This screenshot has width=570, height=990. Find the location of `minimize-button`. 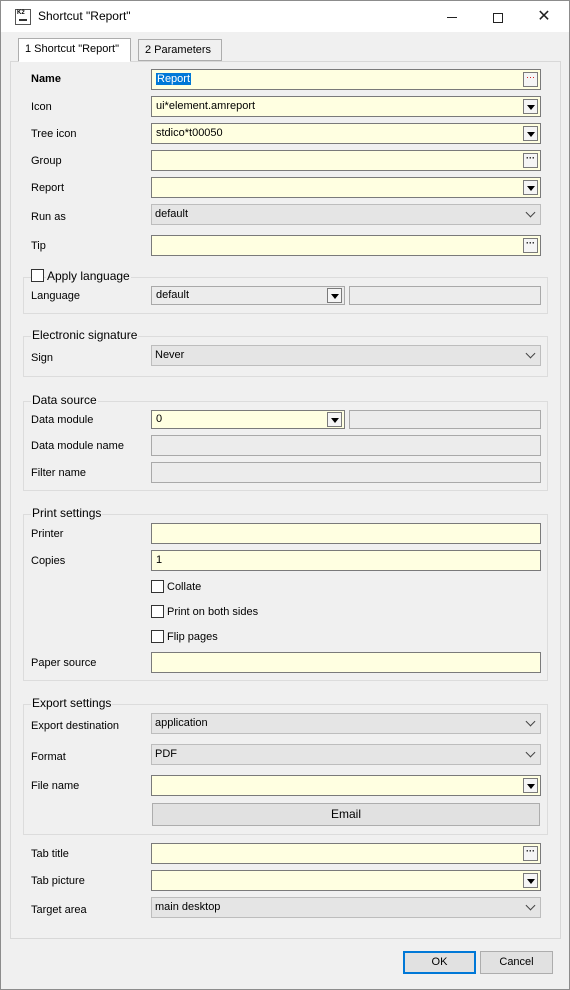

minimize-button is located at coordinates (452, 16).